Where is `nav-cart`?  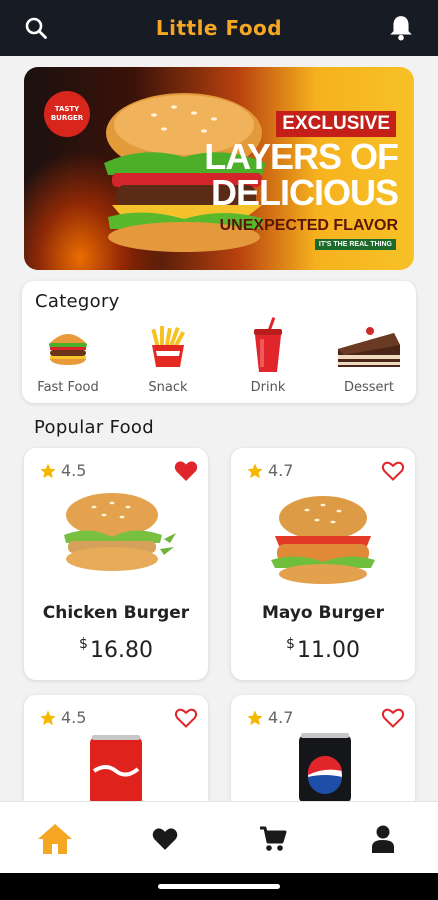
nav-cart is located at coordinates (273, 839).